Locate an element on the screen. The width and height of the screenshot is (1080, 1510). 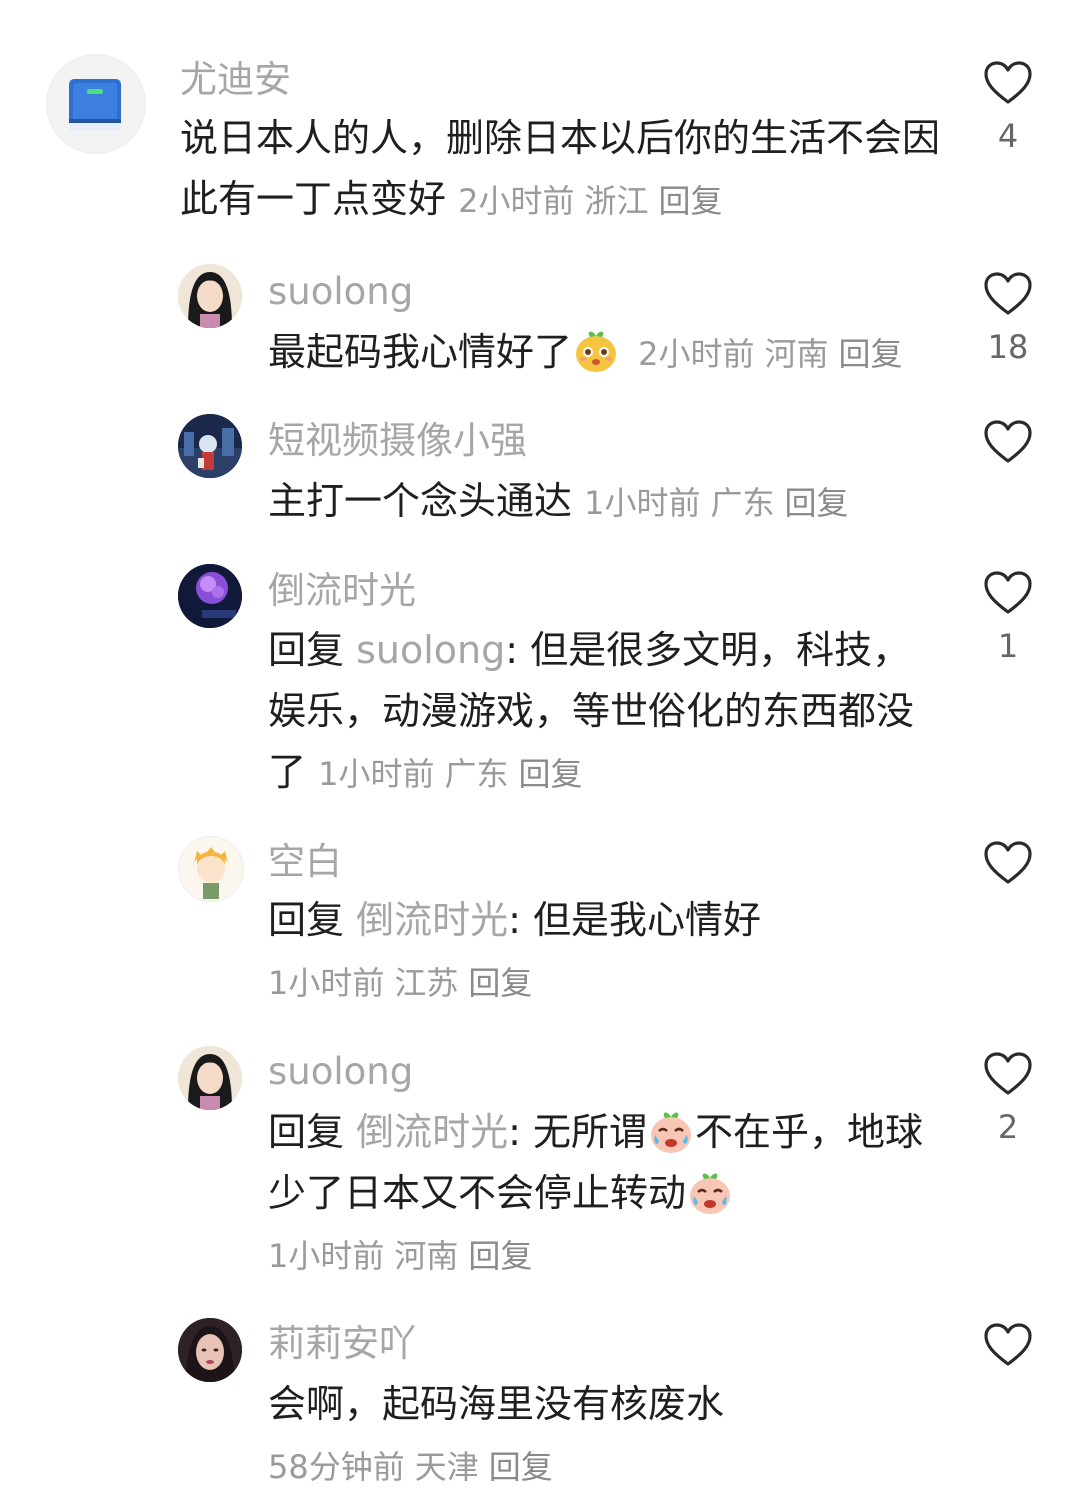
like-button: 18 is located at coordinates (1008, 318).